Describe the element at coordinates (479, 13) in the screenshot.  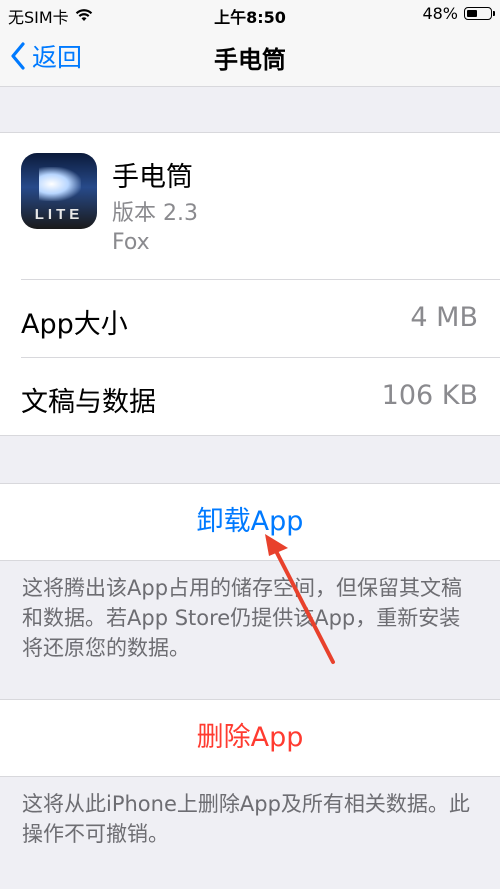
I see `battery-icon` at that location.